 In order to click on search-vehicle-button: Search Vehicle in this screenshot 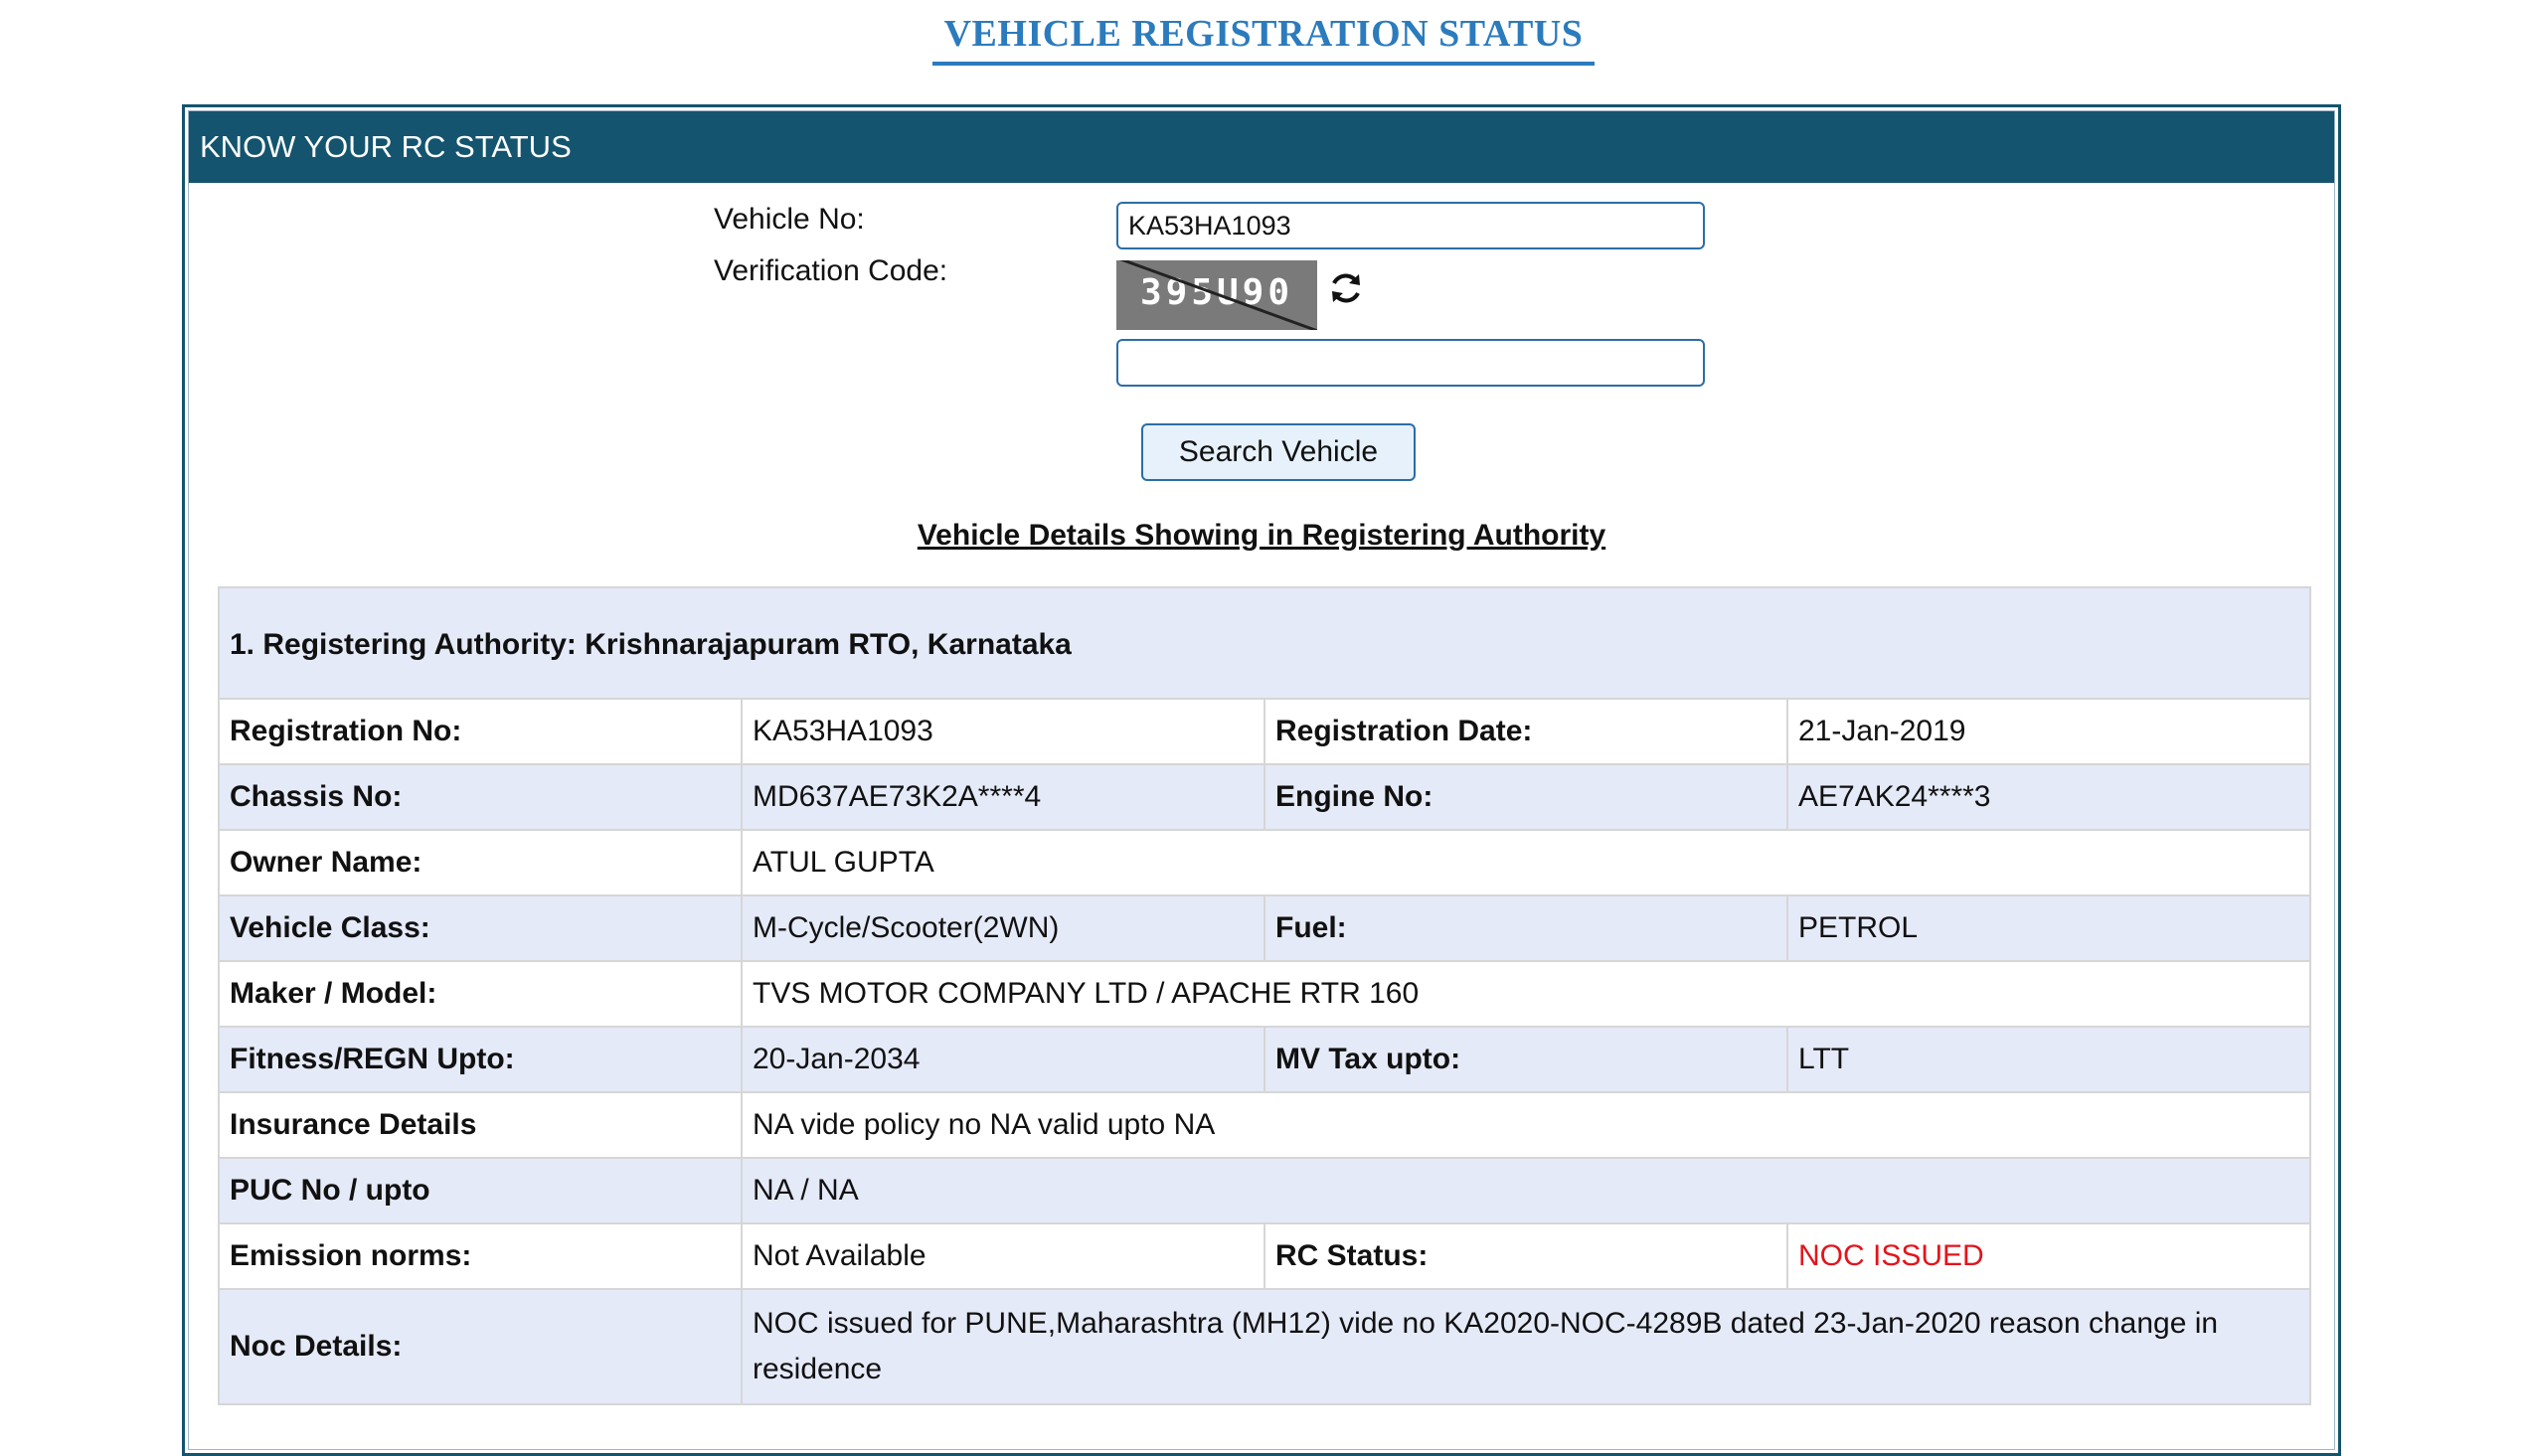, I will do `click(1278, 452)`.